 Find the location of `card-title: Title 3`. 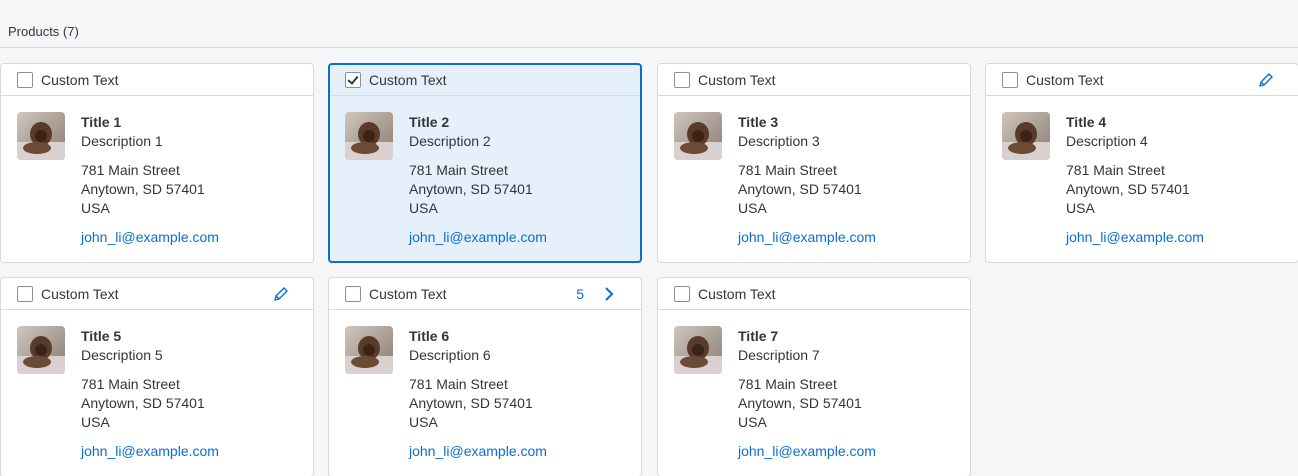

card-title: Title 3 is located at coordinates (758, 122).